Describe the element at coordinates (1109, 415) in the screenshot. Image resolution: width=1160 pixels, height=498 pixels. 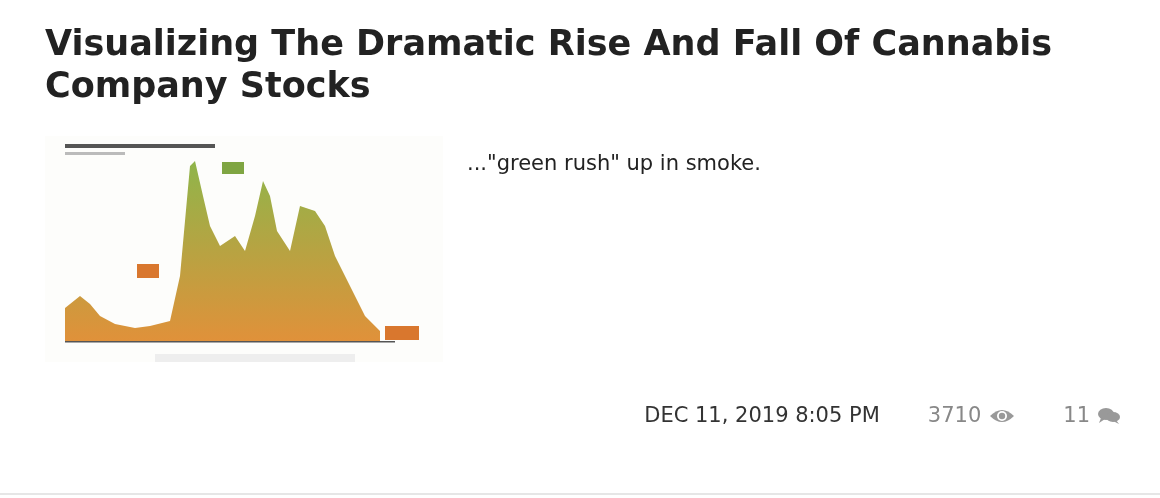
I see `comments-icon` at that location.